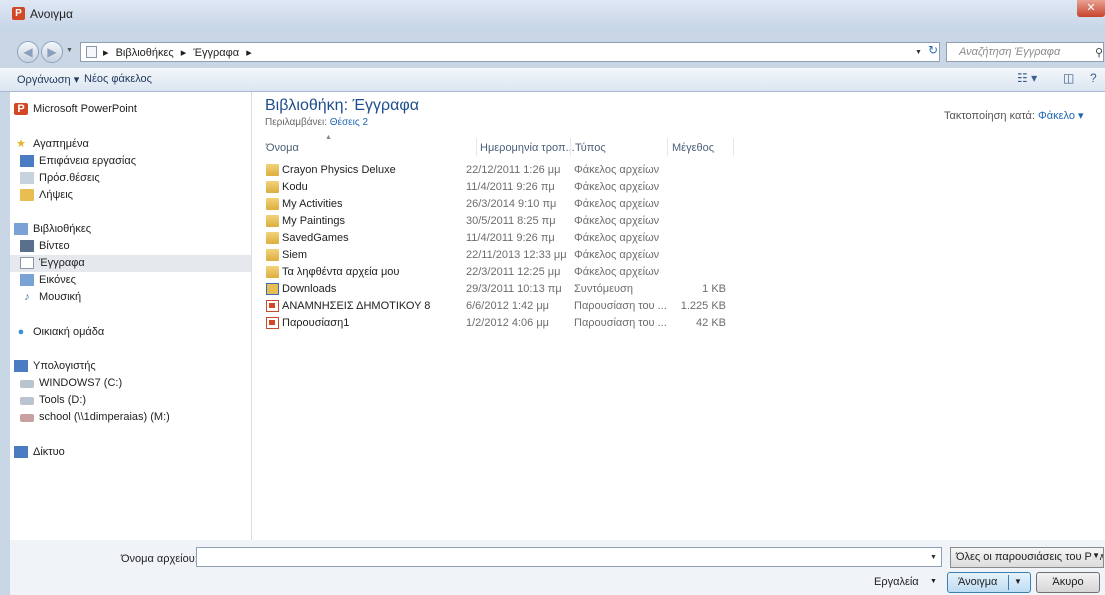 The height and width of the screenshot is (595, 1105). Describe the element at coordinates (52, 52) in the screenshot. I see `forward-button: ▶` at that location.